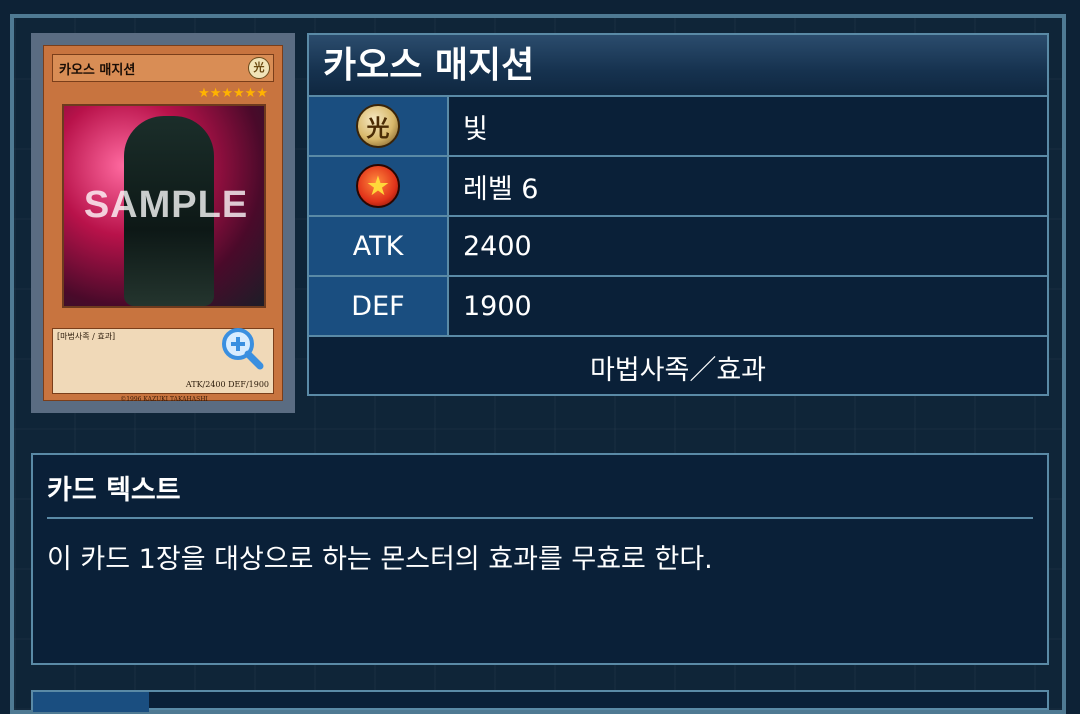  I want to click on level-label: ★, so click(379, 186).